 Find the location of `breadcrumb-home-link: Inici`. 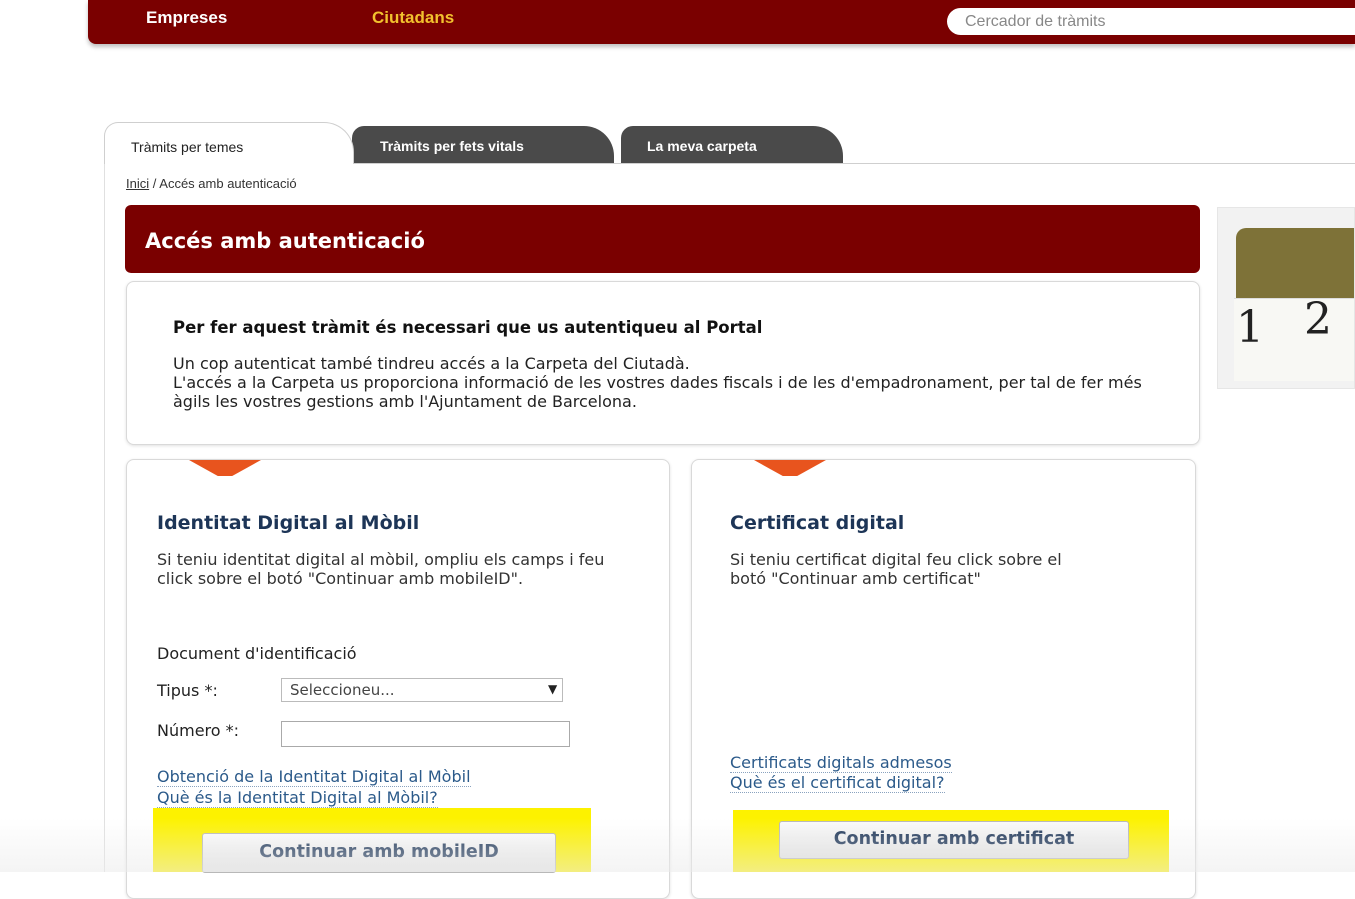

breadcrumb-home-link: Inici is located at coordinates (137, 183).